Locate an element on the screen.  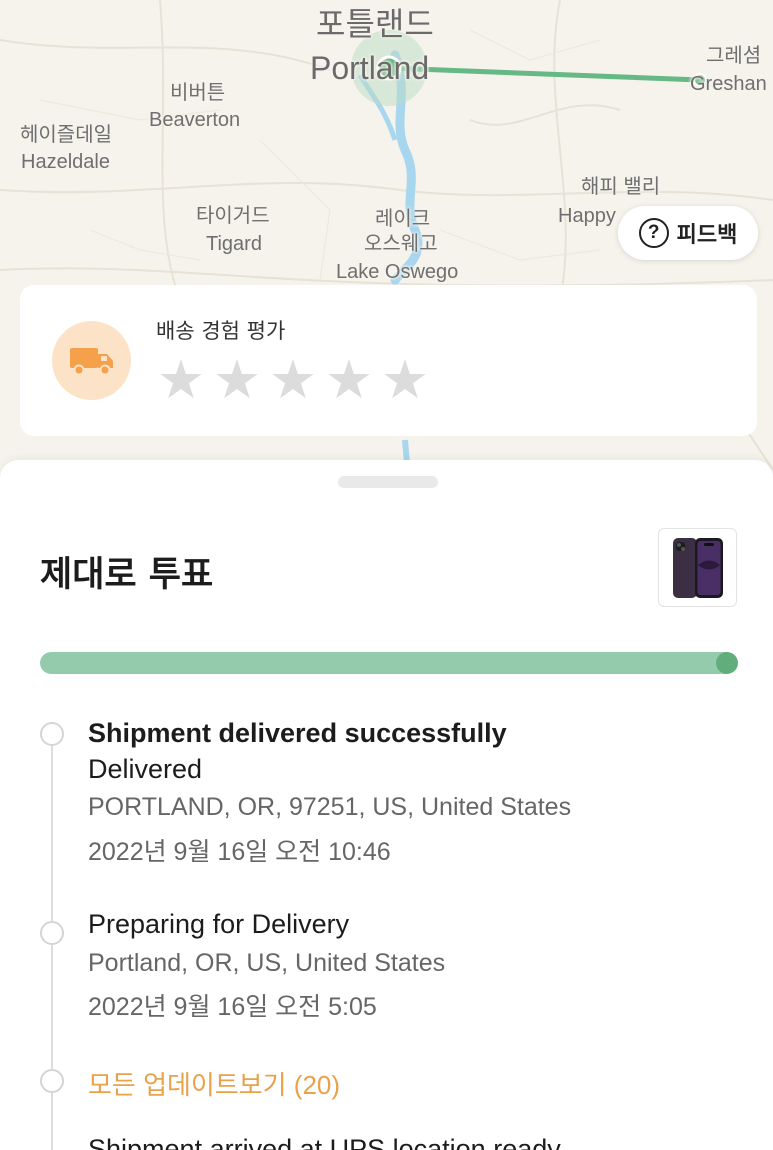
sheet-title: 제대로 투표 is located at coordinates (127, 575).